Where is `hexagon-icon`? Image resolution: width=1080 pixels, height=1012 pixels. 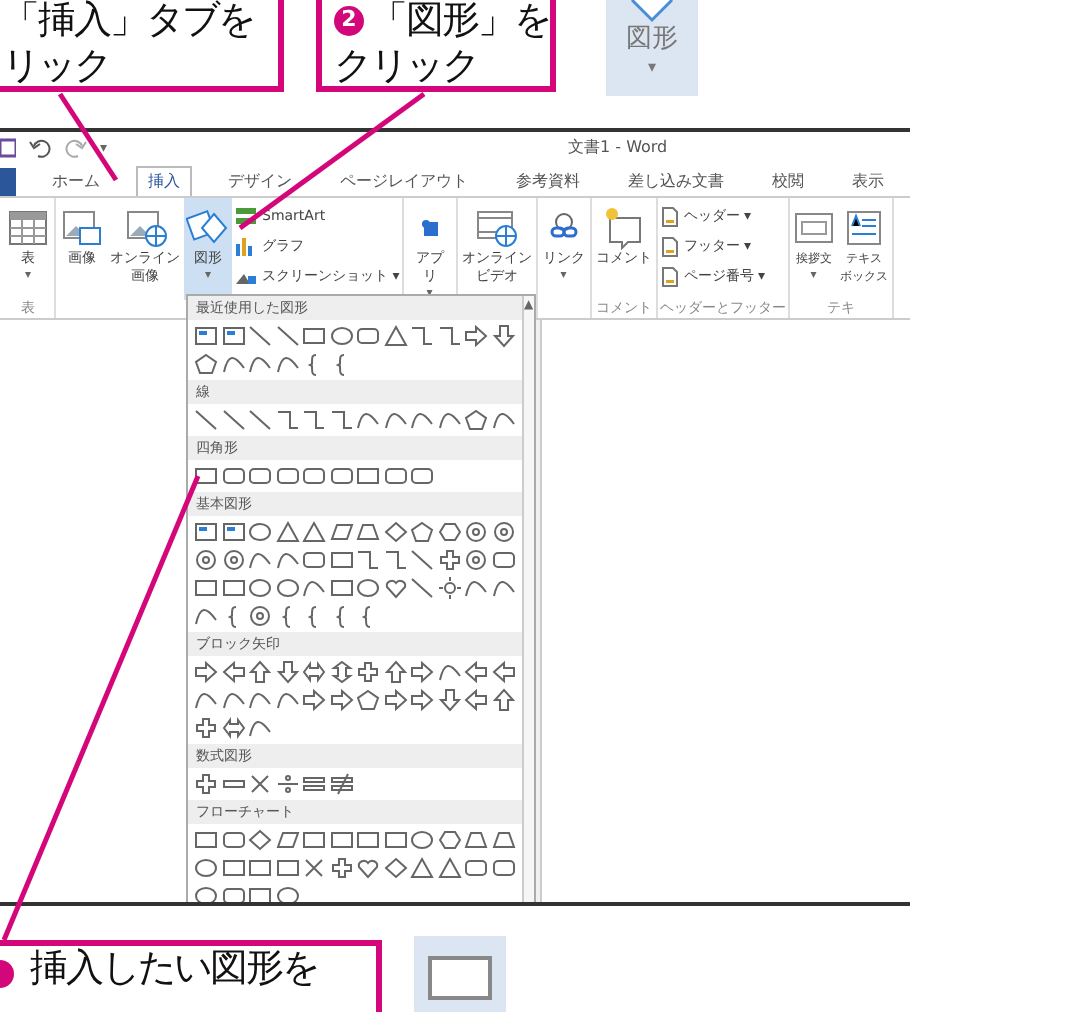
hexagon-icon is located at coordinates (449, 840).